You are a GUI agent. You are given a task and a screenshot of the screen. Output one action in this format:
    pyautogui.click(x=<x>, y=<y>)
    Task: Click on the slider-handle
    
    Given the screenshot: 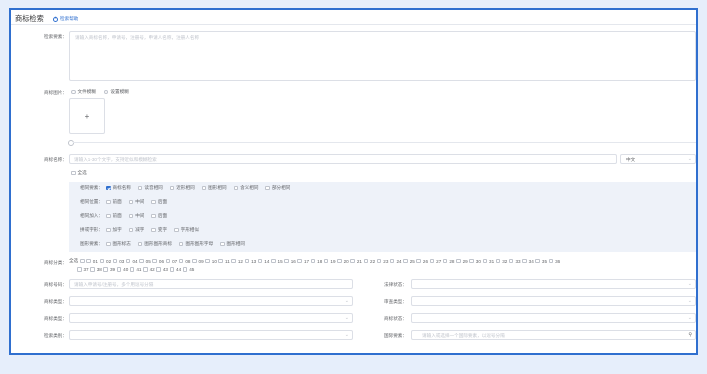 What is the action you would take?
    pyautogui.click(x=71, y=143)
    